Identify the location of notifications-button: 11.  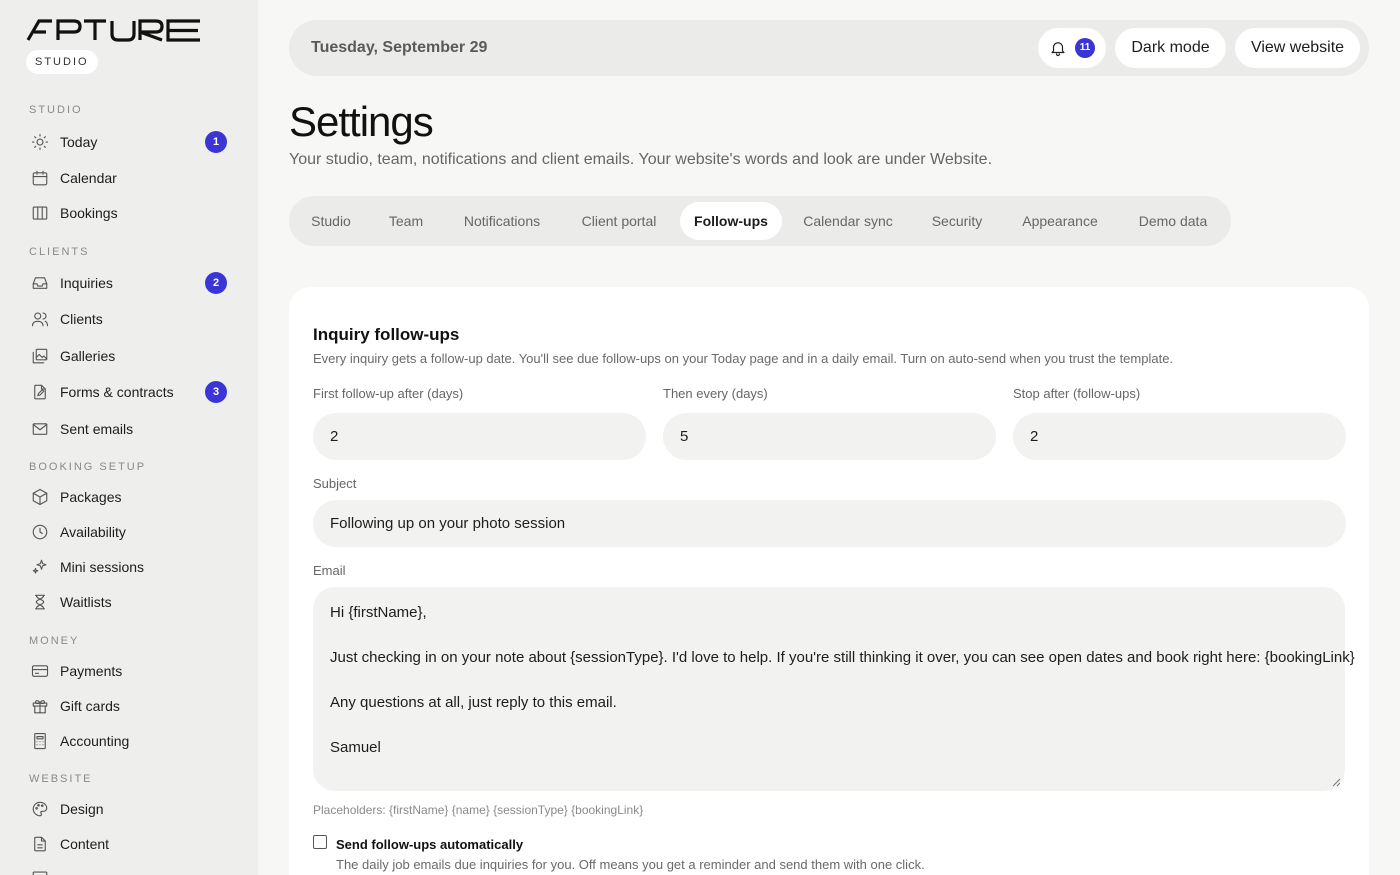
(1072, 48).